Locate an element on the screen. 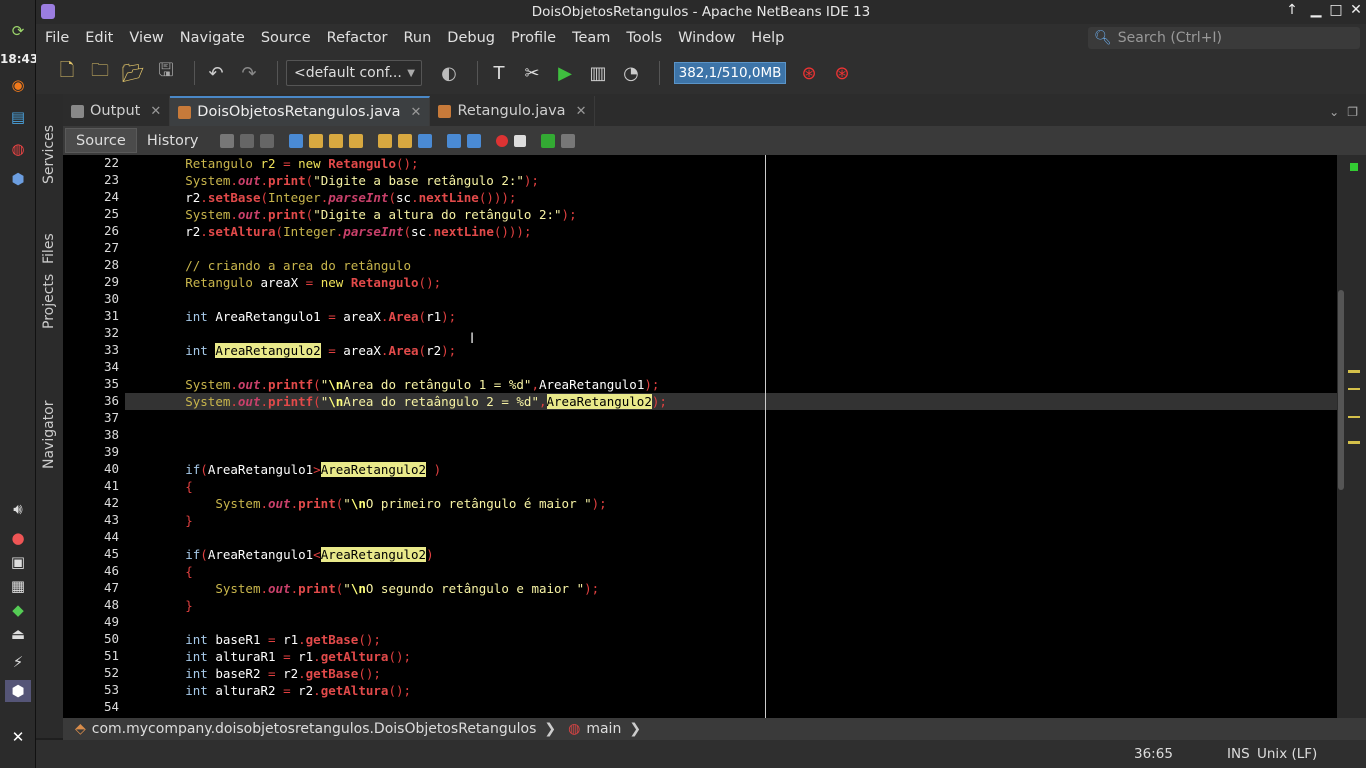 The height and width of the screenshot is (768, 1366). menu-run: Run is located at coordinates (417, 38).